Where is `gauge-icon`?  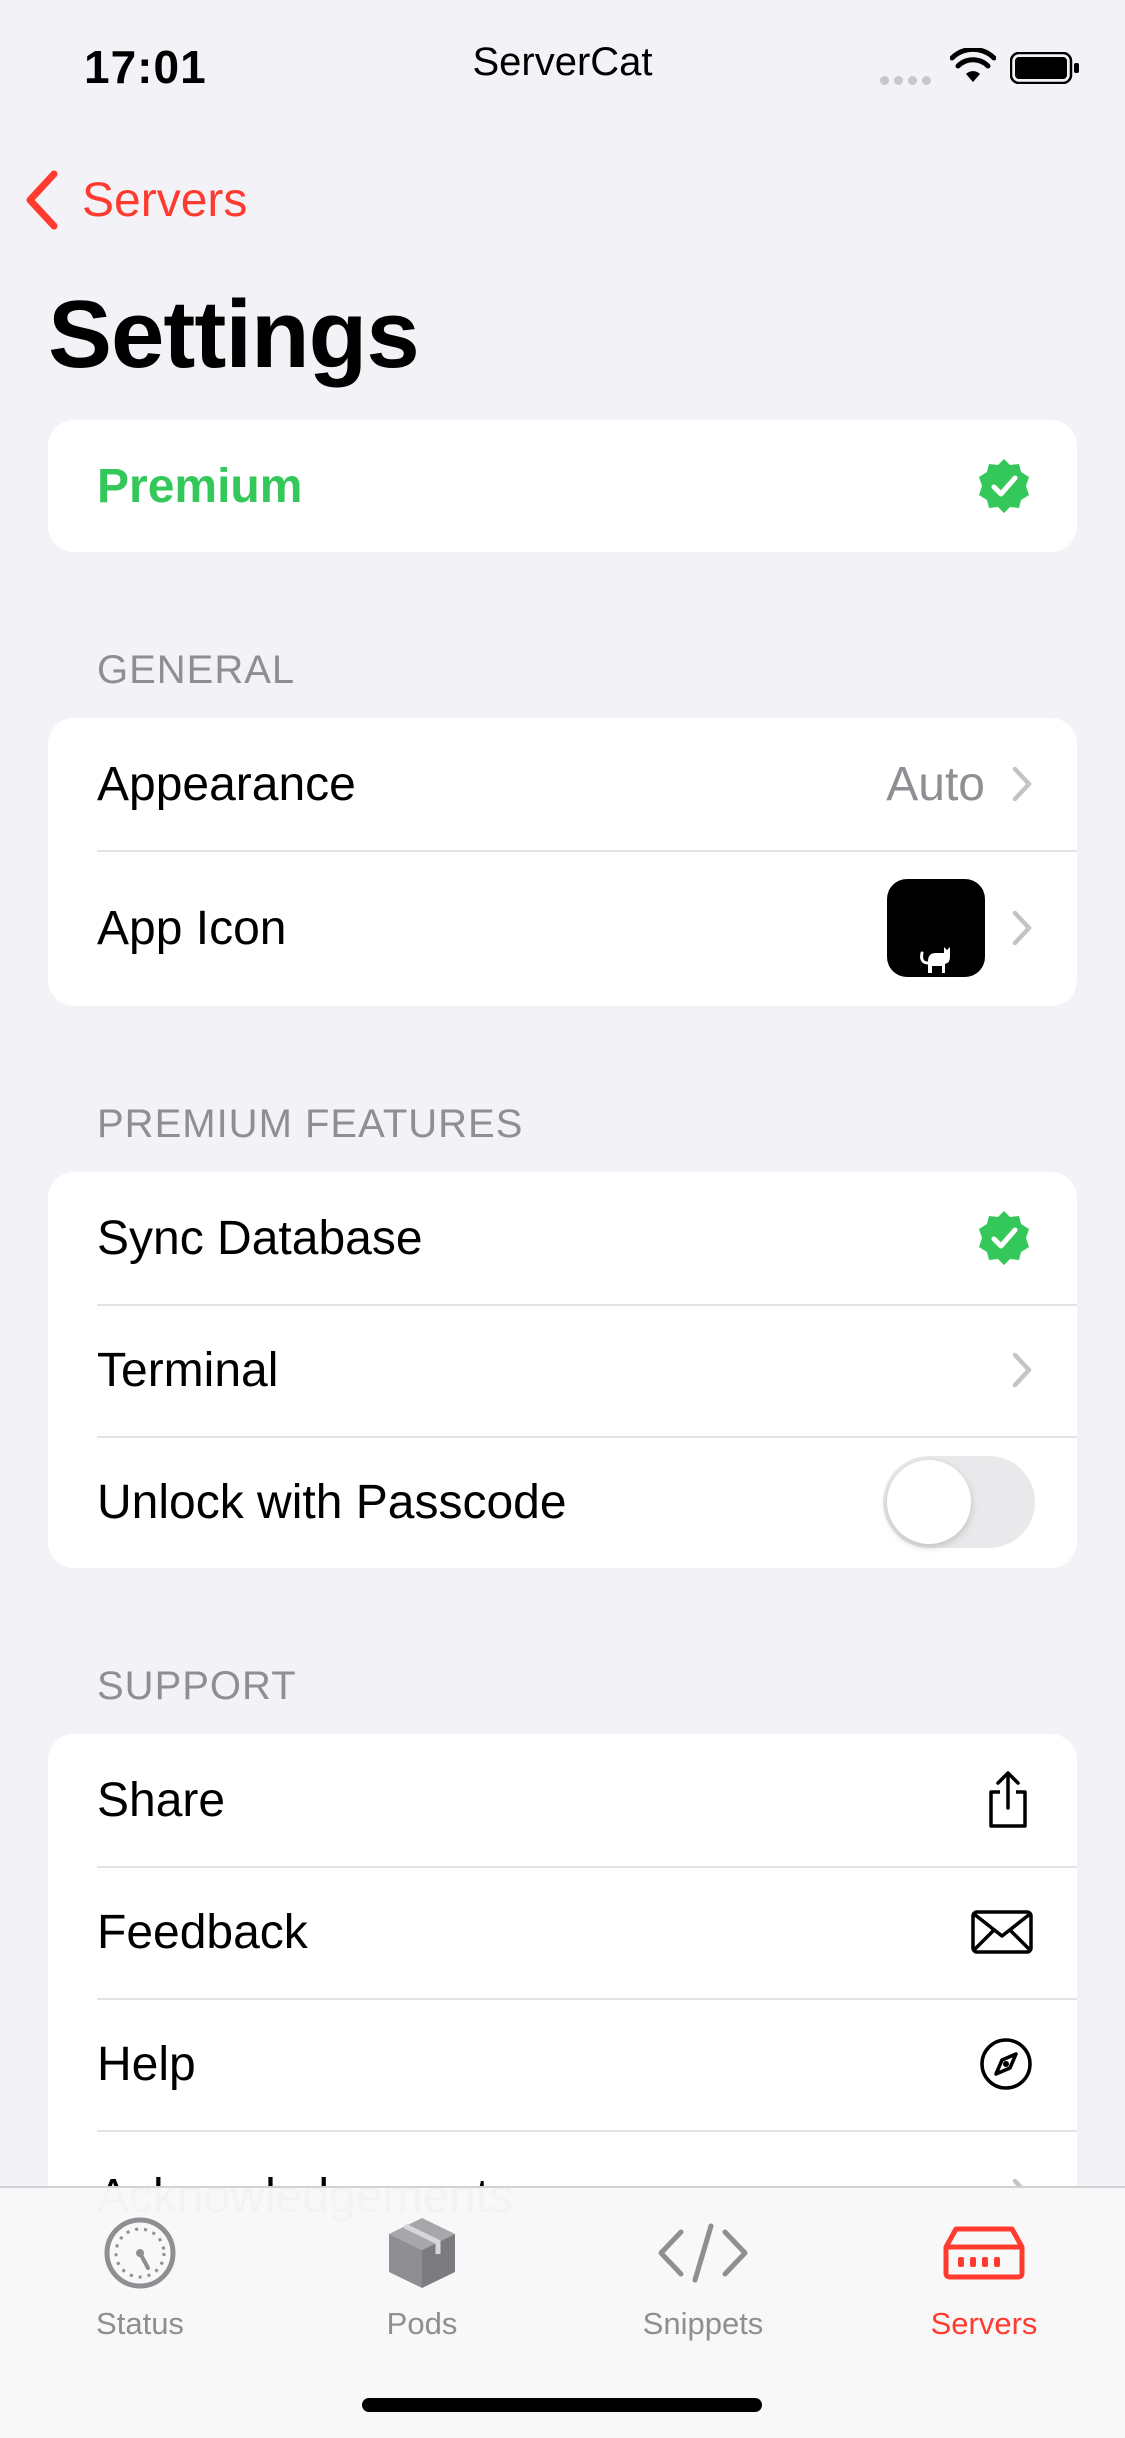 gauge-icon is located at coordinates (140, 2253).